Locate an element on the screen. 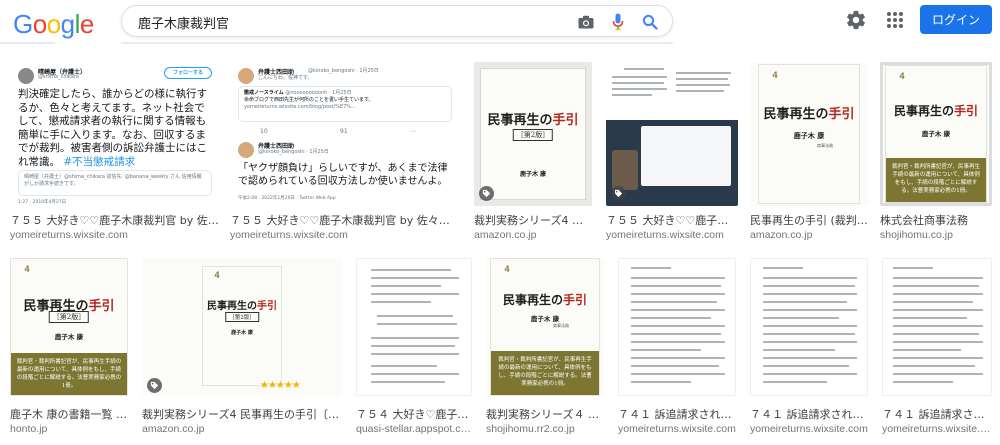 The height and width of the screenshot is (445, 1000). camera-icon is located at coordinates (586, 22).